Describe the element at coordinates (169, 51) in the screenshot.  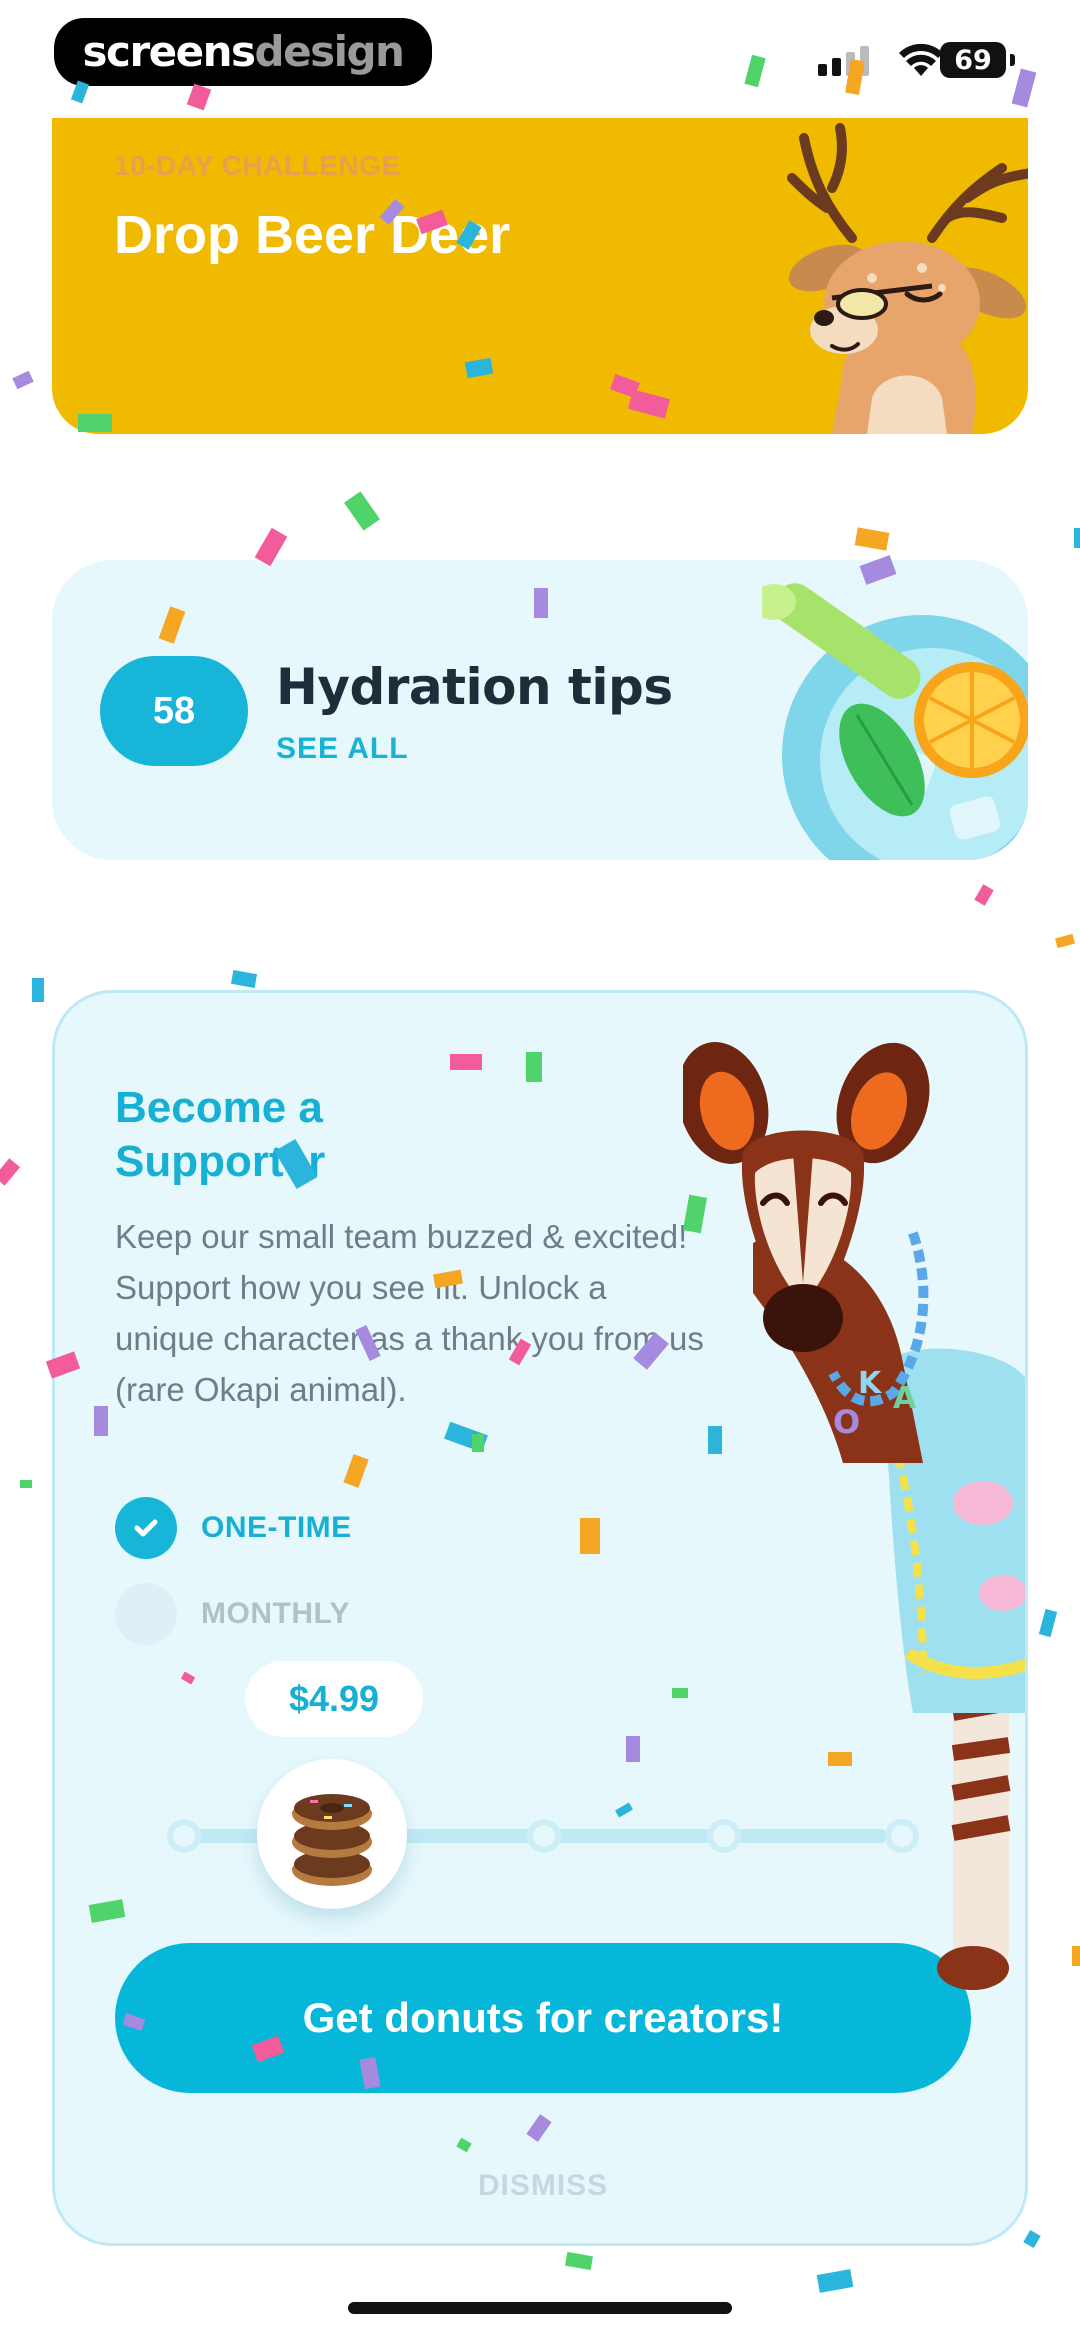
I see `watermark-part-1: screens` at that location.